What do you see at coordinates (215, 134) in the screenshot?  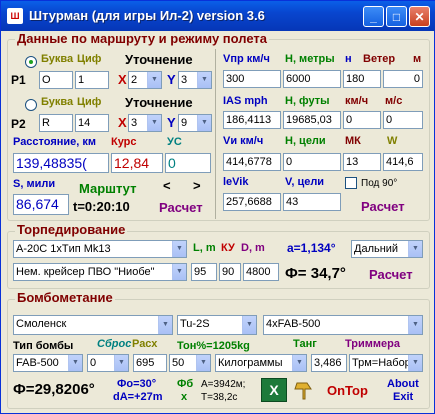 I see `route-divider` at bounding box center [215, 134].